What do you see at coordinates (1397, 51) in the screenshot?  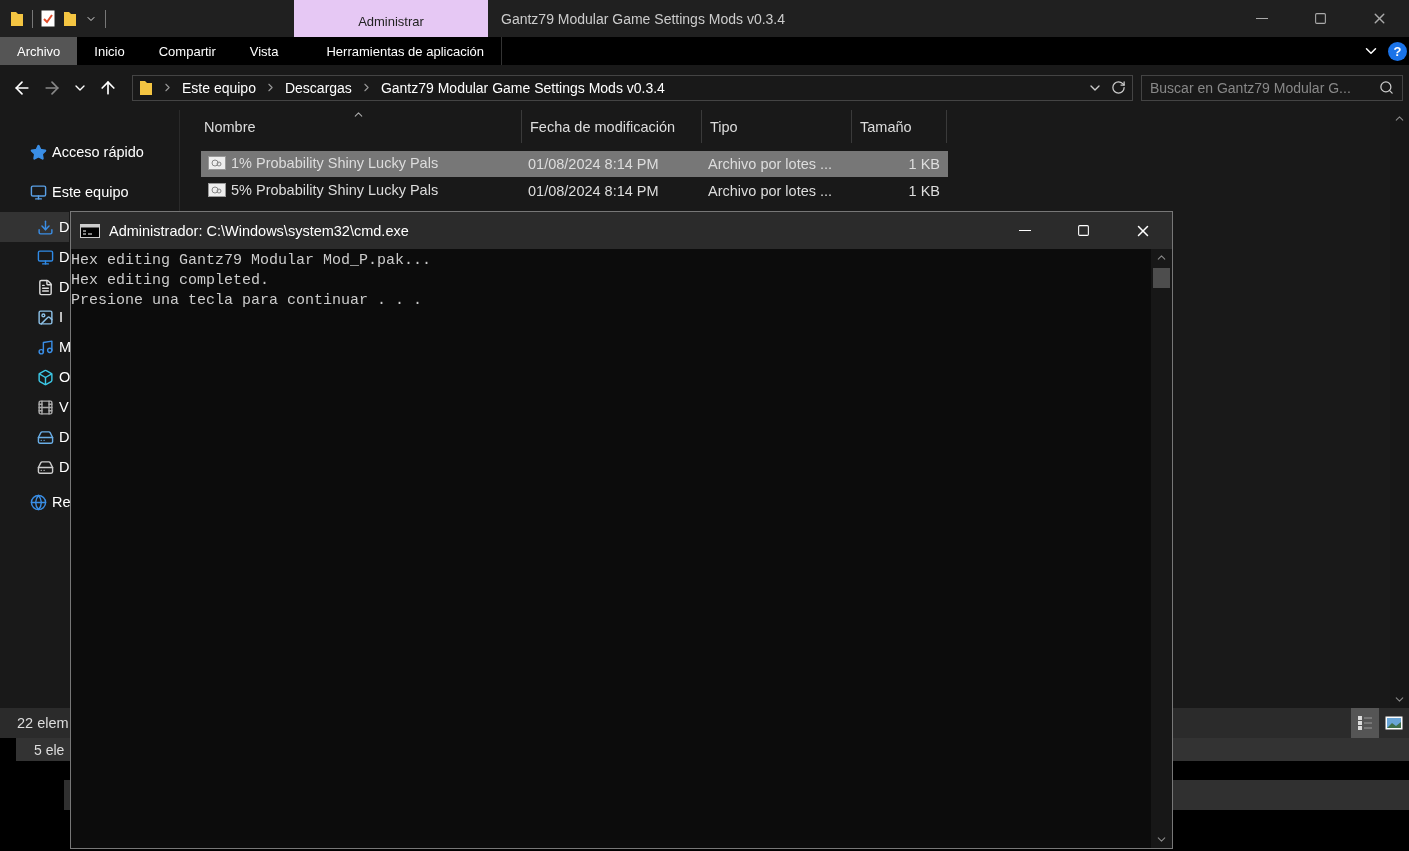 I see `help-button: ?` at bounding box center [1397, 51].